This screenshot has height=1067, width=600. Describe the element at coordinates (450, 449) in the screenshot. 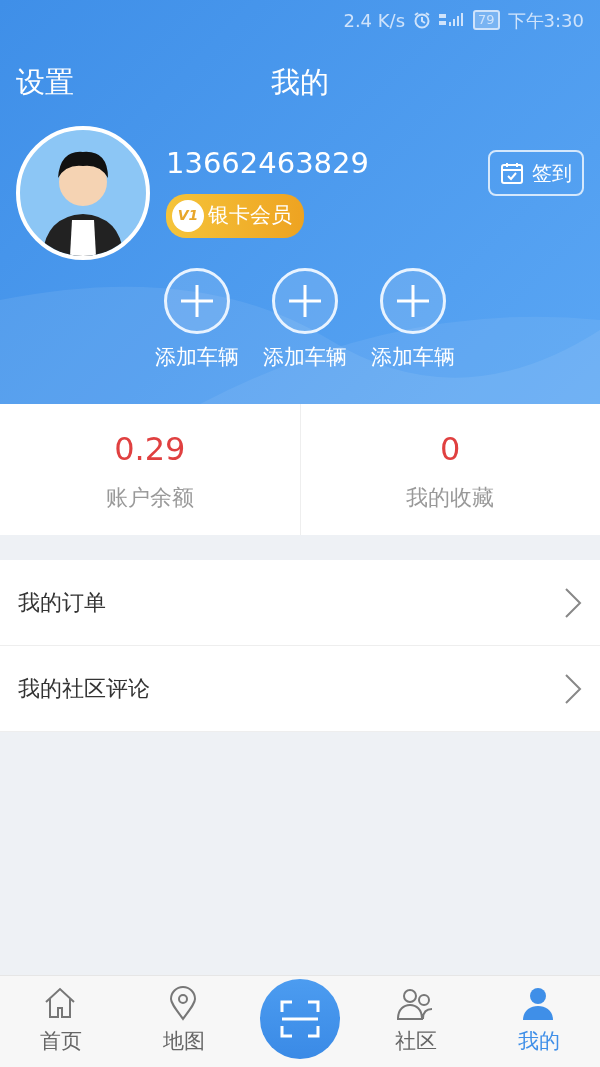

I see `stat-value: 0` at that location.